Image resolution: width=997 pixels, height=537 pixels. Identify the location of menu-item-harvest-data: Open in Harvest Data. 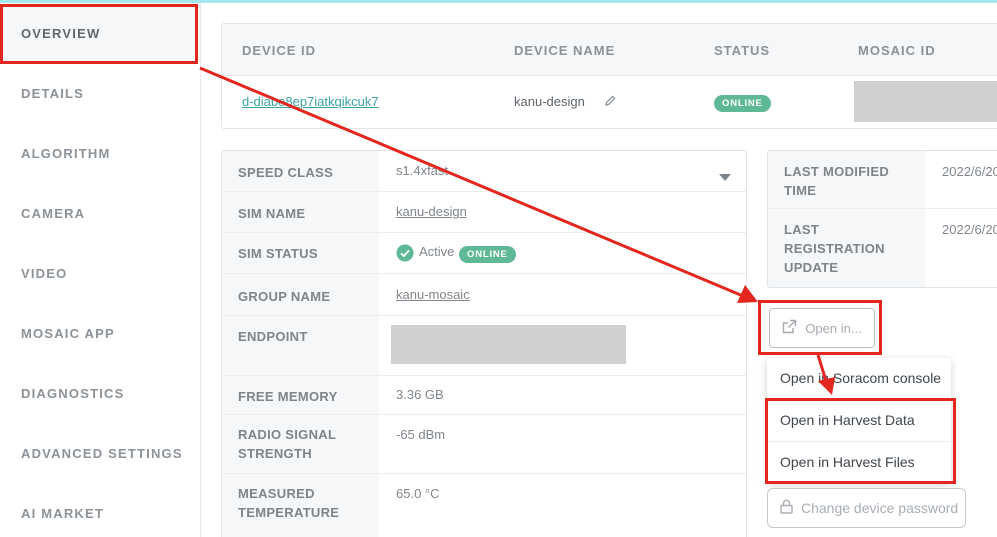
(859, 419).